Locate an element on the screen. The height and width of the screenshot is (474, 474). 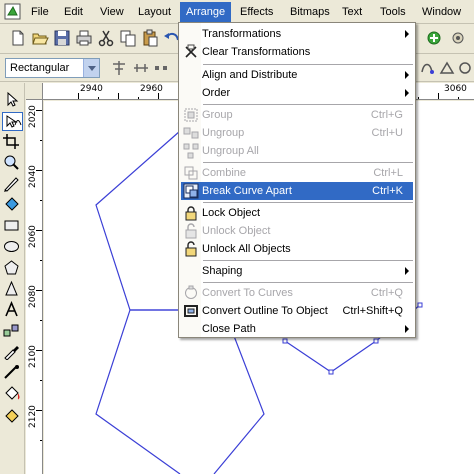
break-apart-icon is located at coordinates (191, 191).